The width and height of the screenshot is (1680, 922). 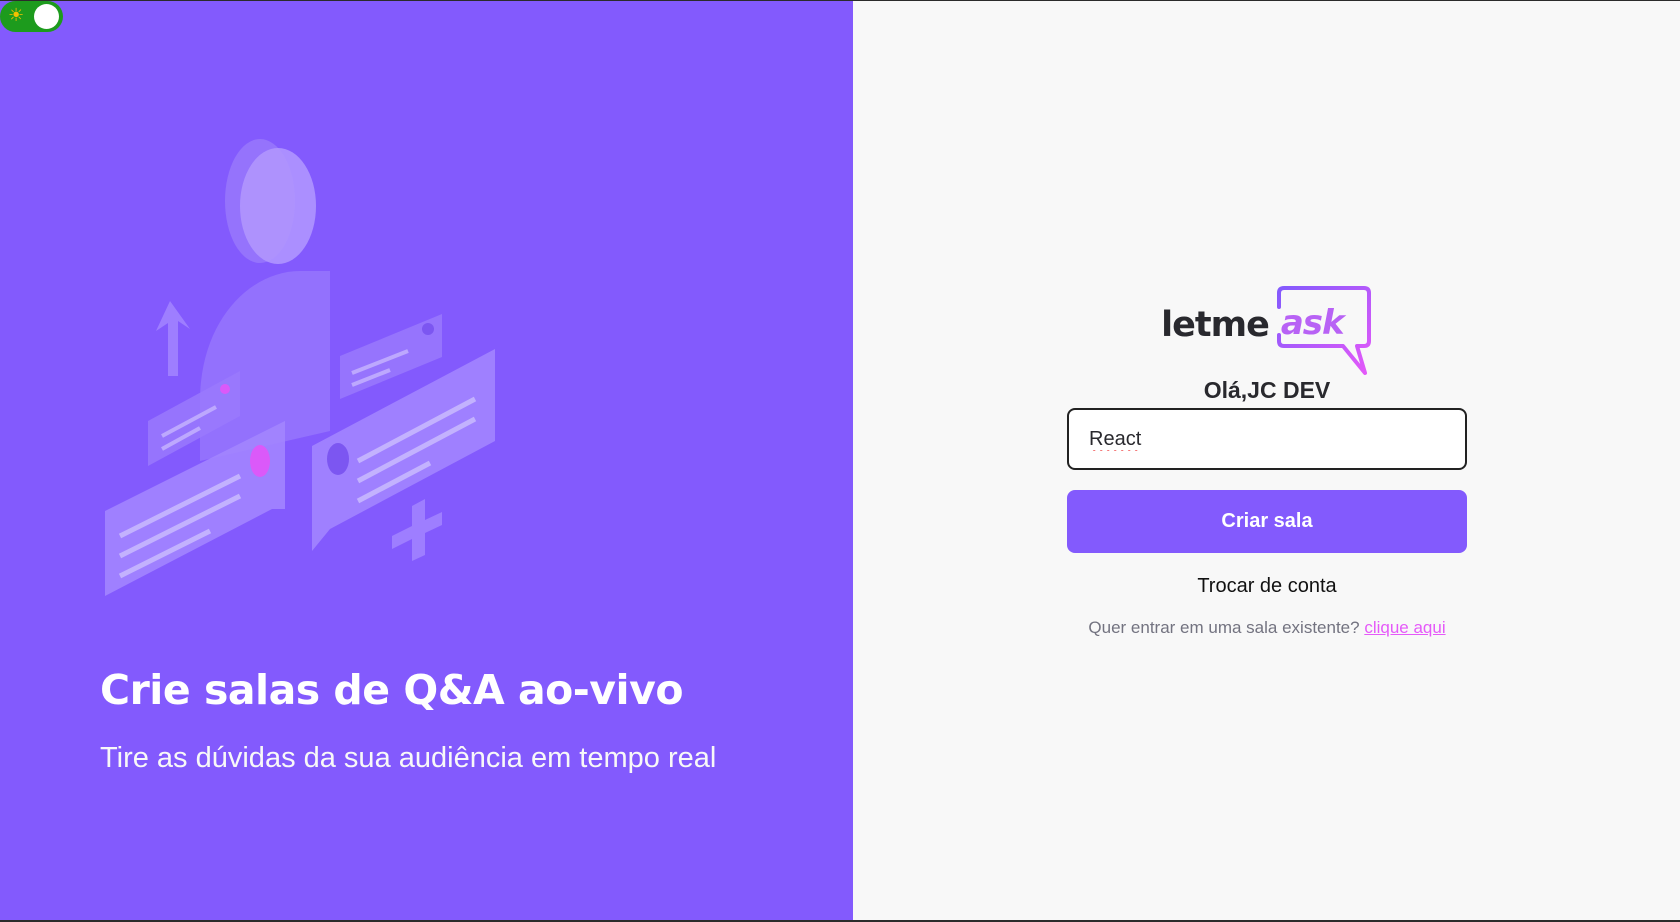 What do you see at coordinates (391, 690) in the screenshot?
I see `hero-title: Crie salas de Q&A ao-vivo` at bounding box center [391, 690].